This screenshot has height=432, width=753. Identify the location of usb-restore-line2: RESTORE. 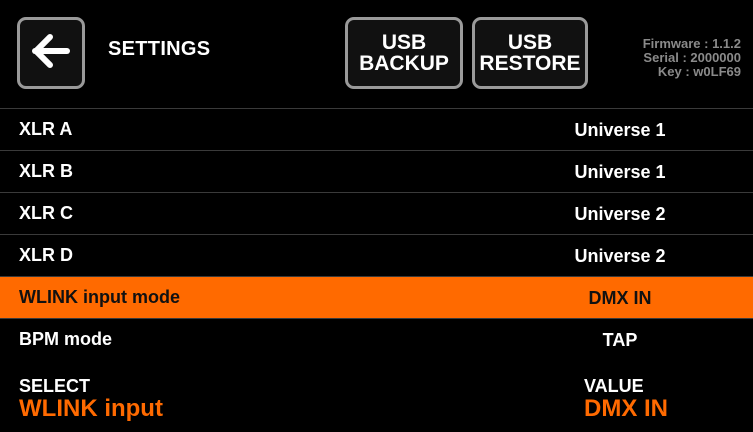
(530, 63).